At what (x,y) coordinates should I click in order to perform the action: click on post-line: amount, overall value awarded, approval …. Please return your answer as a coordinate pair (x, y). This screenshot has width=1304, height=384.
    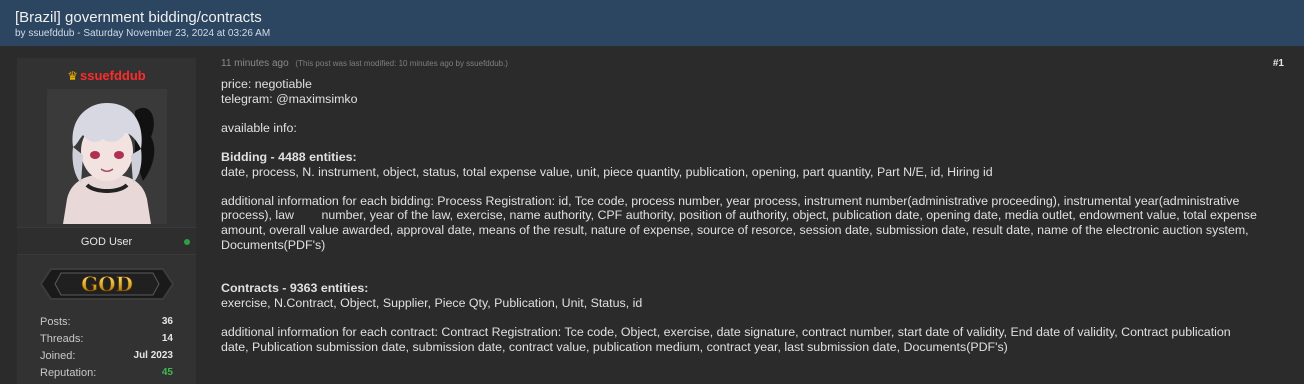
    Looking at the image, I should click on (735, 229).